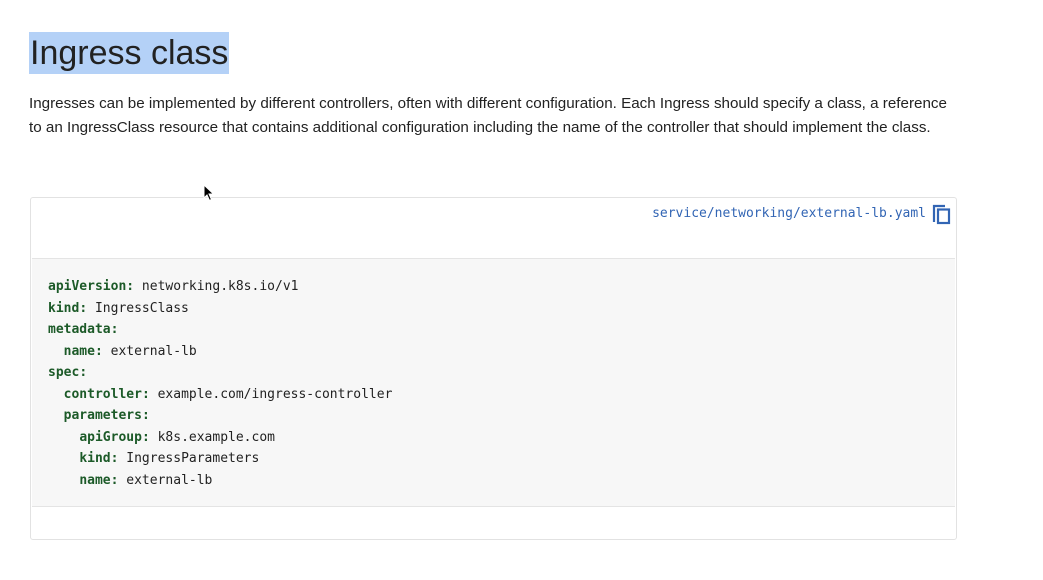  Describe the element at coordinates (79, 329) in the screenshot. I see `yaml-key: metadata` at that location.